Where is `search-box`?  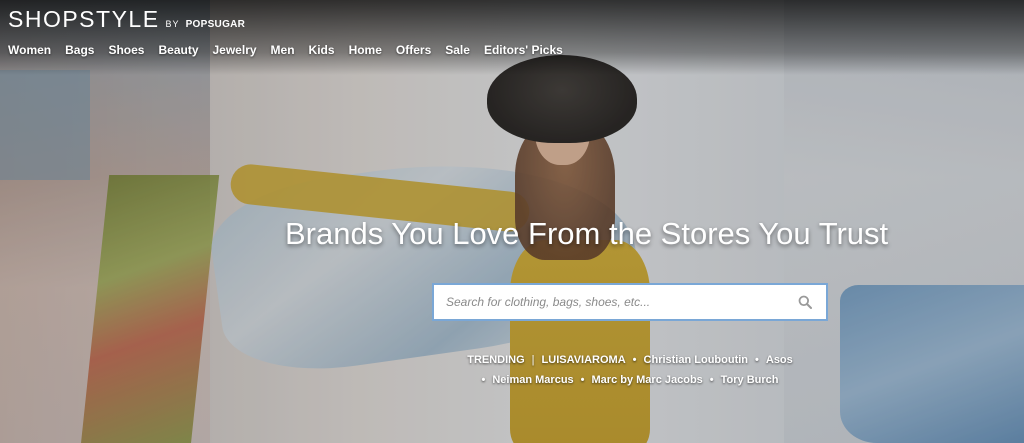
search-box is located at coordinates (630, 302).